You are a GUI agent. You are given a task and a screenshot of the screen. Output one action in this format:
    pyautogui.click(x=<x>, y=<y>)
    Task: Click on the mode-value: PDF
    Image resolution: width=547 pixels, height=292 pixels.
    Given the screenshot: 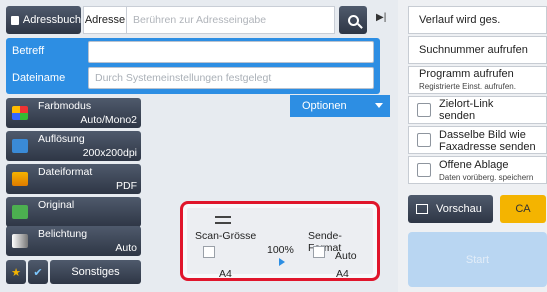 What is the action you would take?
    pyautogui.click(x=126, y=186)
    